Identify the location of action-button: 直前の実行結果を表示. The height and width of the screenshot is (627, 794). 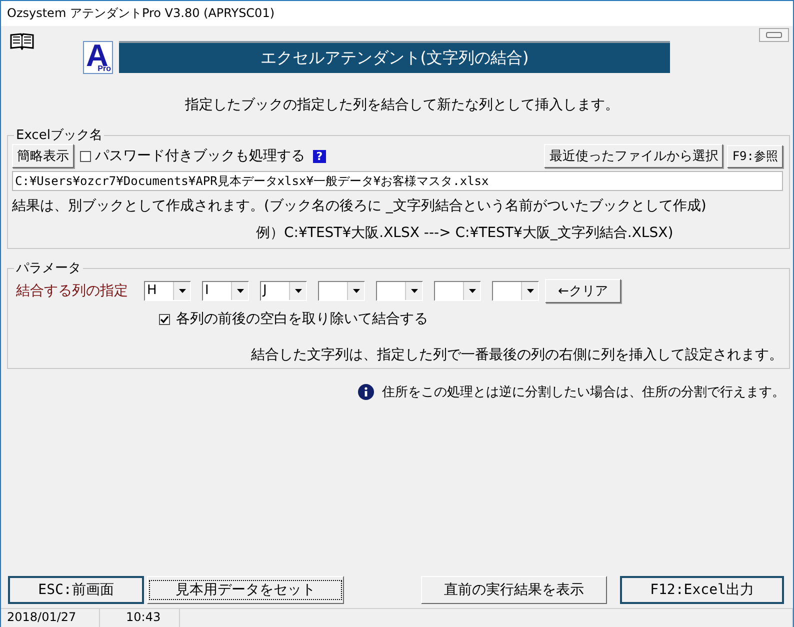
(514, 590).